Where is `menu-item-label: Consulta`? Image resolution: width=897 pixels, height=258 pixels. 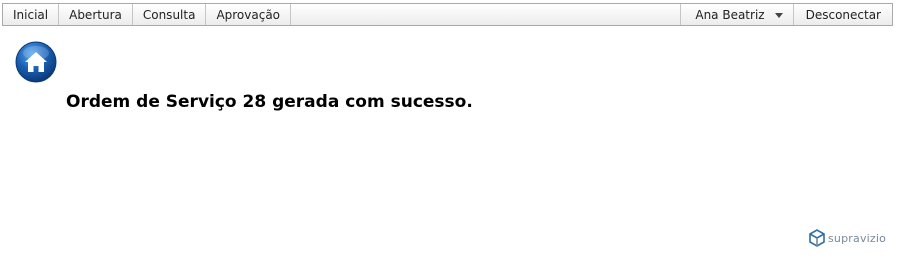 menu-item-label: Consulta is located at coordinates (169, 14).